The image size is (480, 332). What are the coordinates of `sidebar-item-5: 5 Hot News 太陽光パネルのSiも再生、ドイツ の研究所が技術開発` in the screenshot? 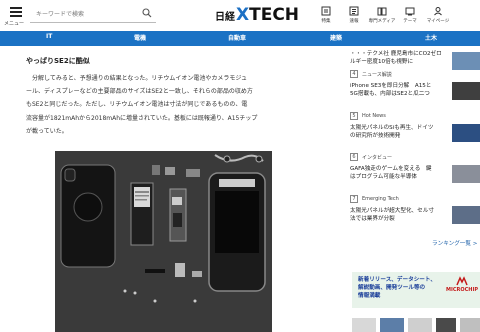 It's located at (391, 126).